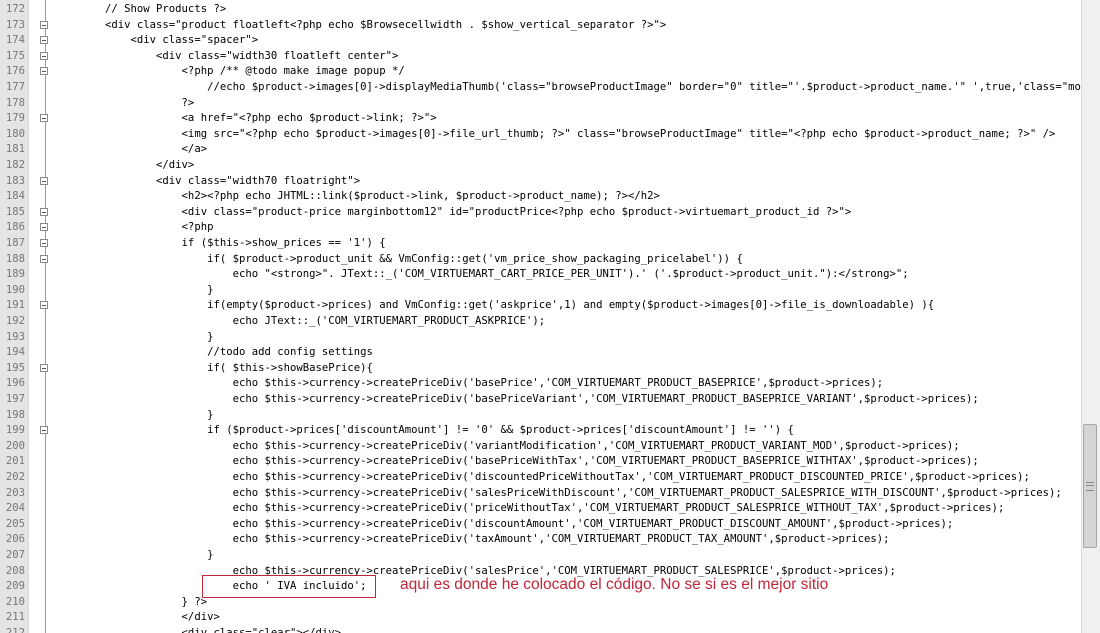 This screenshot has height=633, width=1100. What do you see at coordinates (540, 629) in the screenshot?
I see `code-line: 212 <div class="clear"></div>` at bounding box center [540, 629].